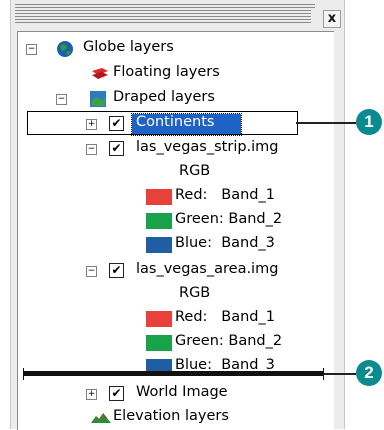 The image size is (384, 430). Describe the element at coordinates (173, 373) in the screenshot. I see `drop-position-indicator` at that location.